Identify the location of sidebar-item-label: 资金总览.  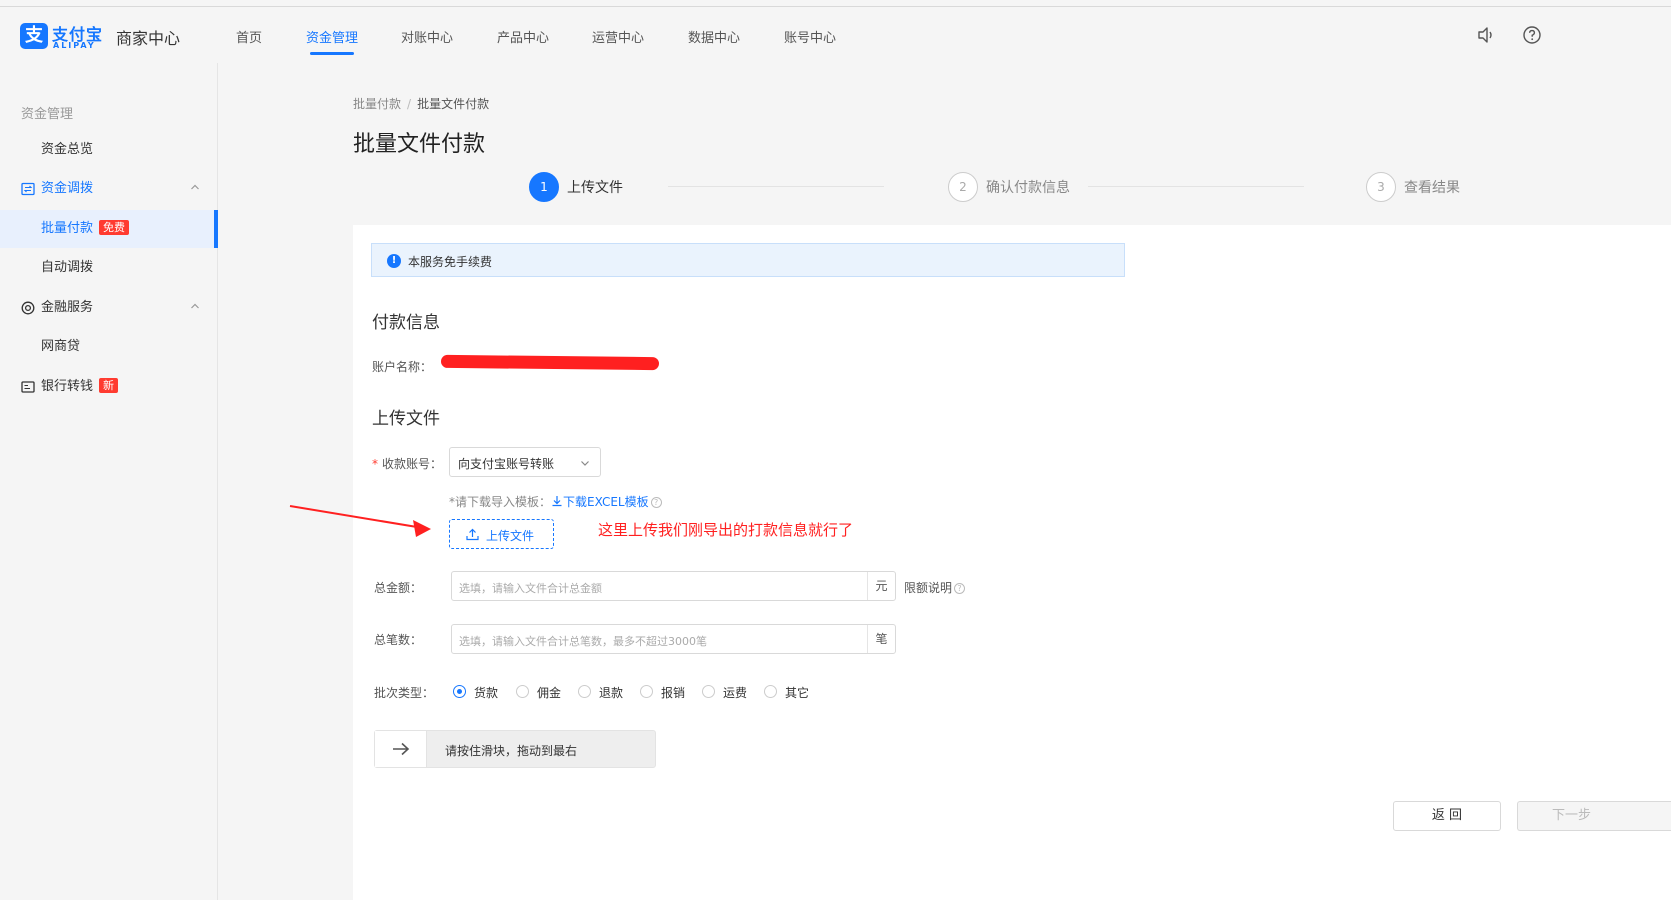
(67, 149).